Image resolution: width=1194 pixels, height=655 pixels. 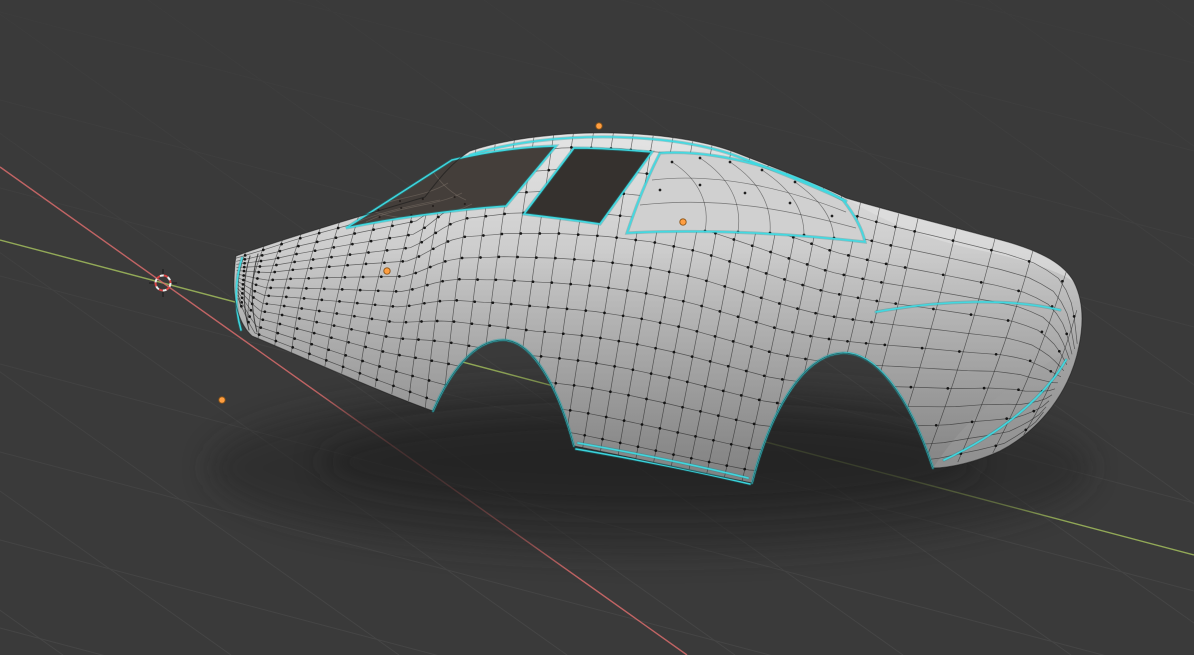 What do you see at coordinates (683, 222) in the screenshot?
I see `object-origin-point` at bounding box center [683, 222].